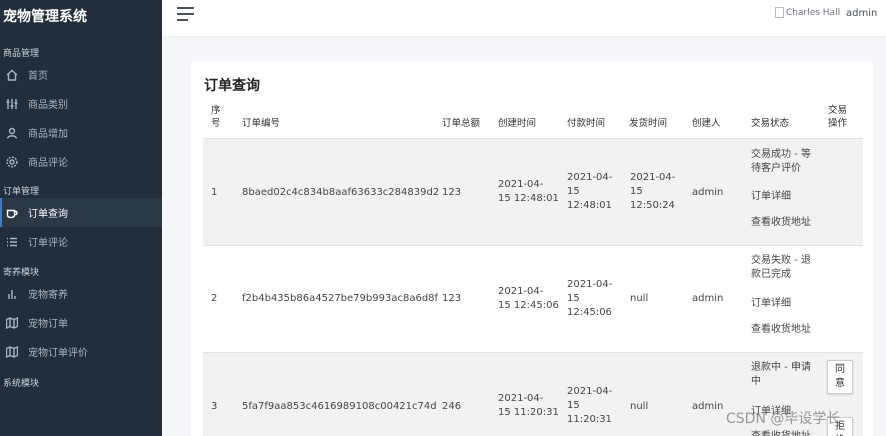 The height and width of the screenshot is (436, 886). Describe the element at coordinates (81, 161) in the screenshot. I see `sidebar-item-goods-reviews: 商品评论` at that location.